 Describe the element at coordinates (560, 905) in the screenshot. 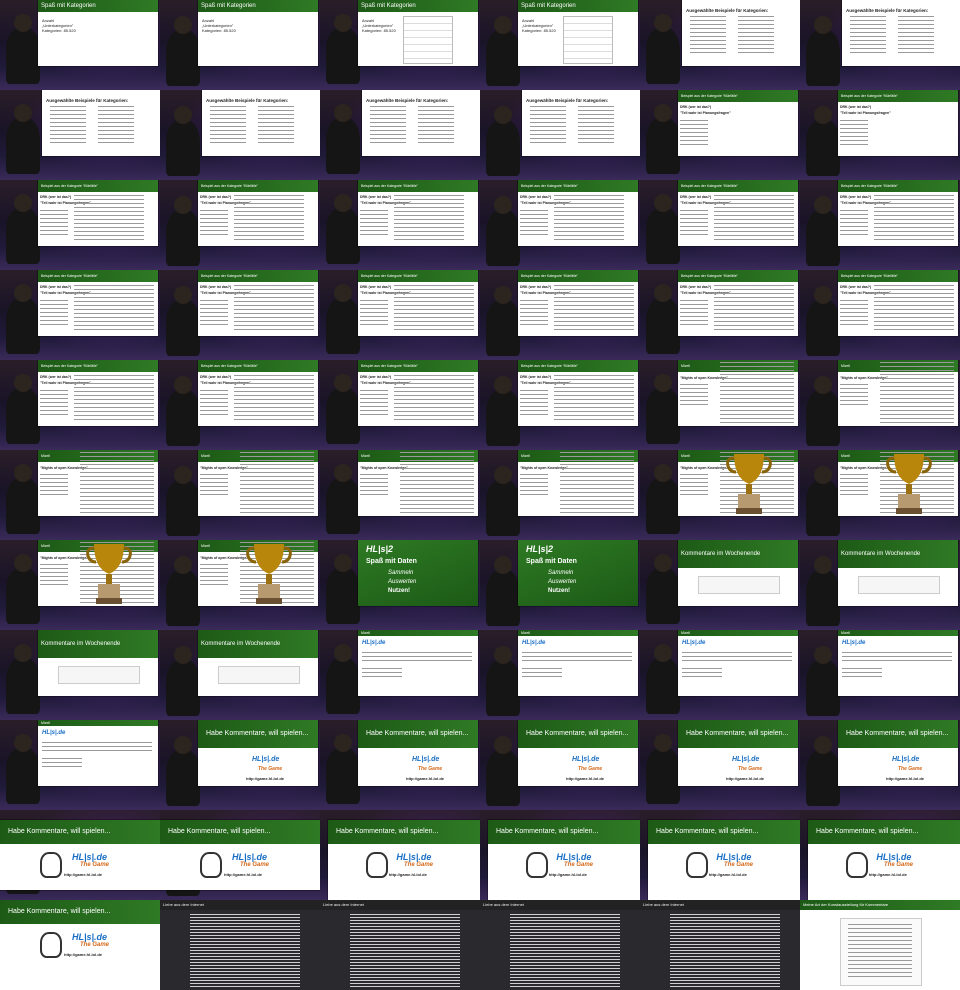

I see `slide-title-bar: Liebe aus dem Internet` at that location.